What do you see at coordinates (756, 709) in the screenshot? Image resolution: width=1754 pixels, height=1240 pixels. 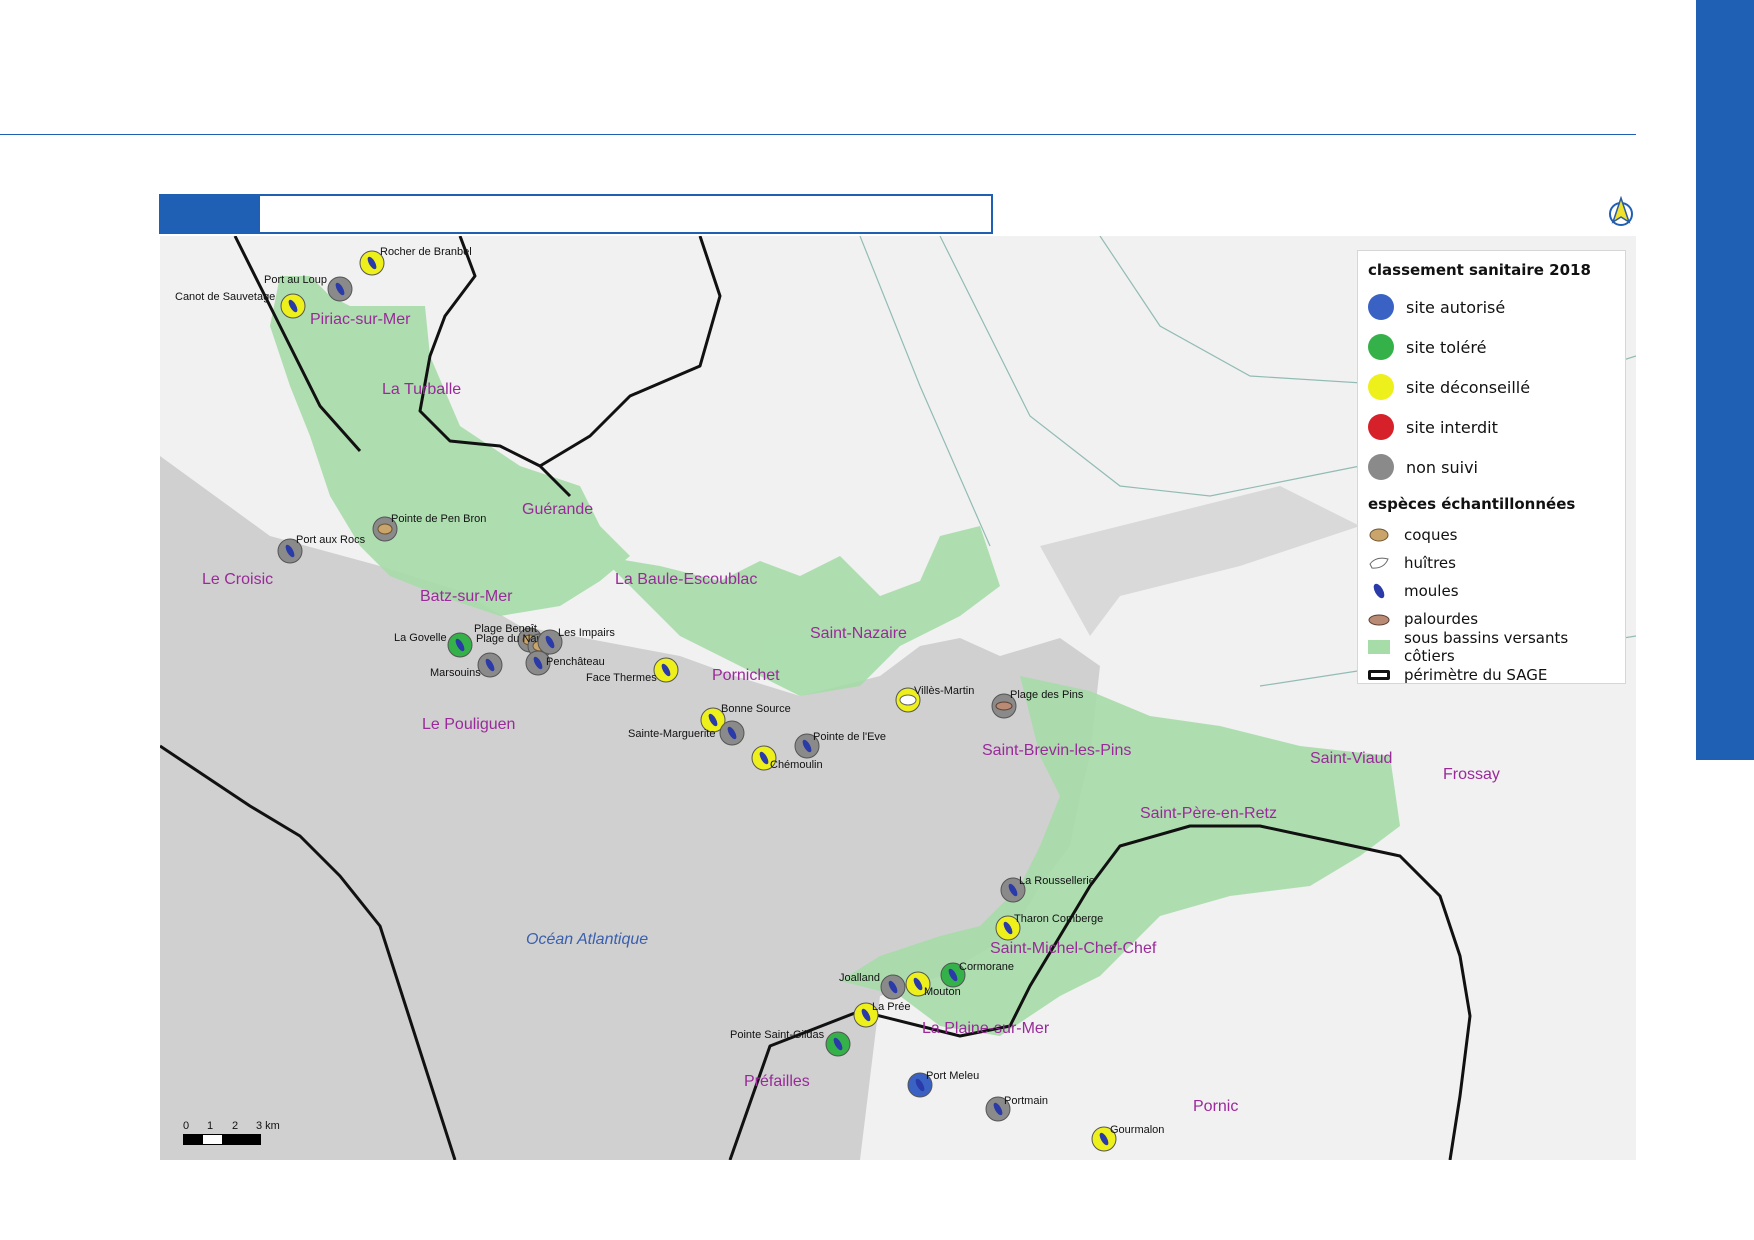 I see `site-name: Bonne Source` at bounding box center [756, 709].